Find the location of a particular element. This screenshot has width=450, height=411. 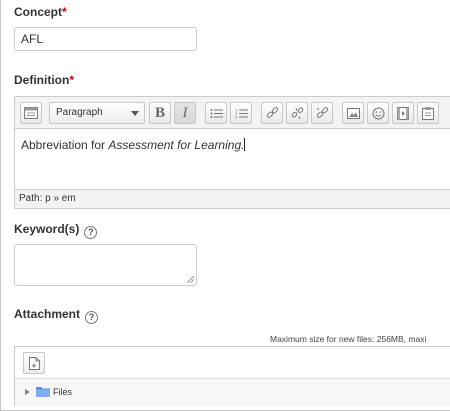

paste-word-button is located at coordinates (428, 113).